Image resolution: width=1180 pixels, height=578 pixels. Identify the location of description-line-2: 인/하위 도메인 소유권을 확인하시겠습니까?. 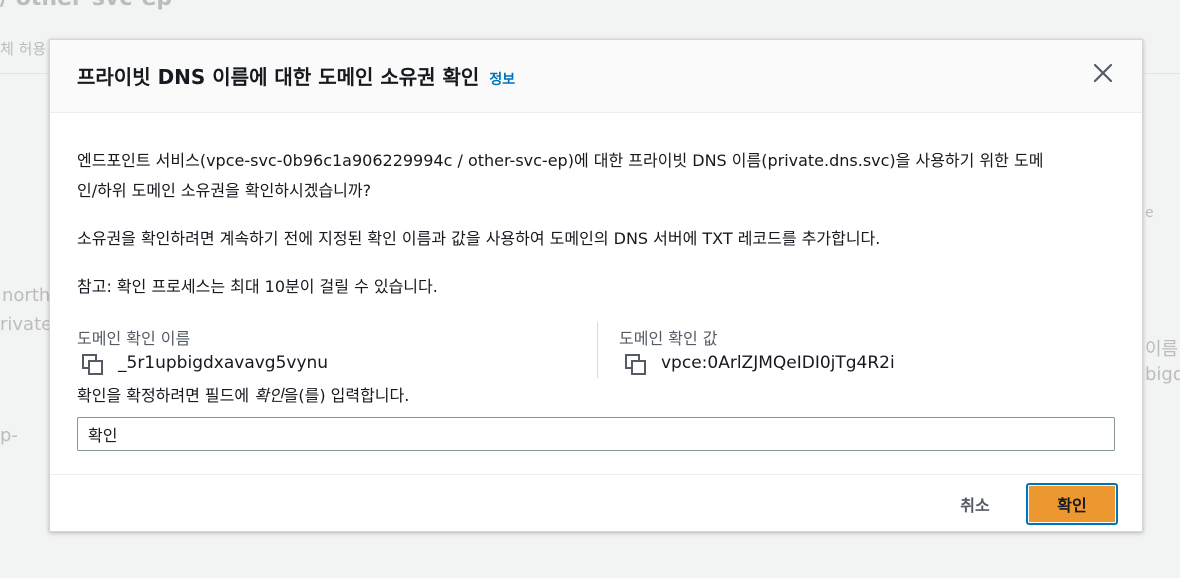
(224, 190).